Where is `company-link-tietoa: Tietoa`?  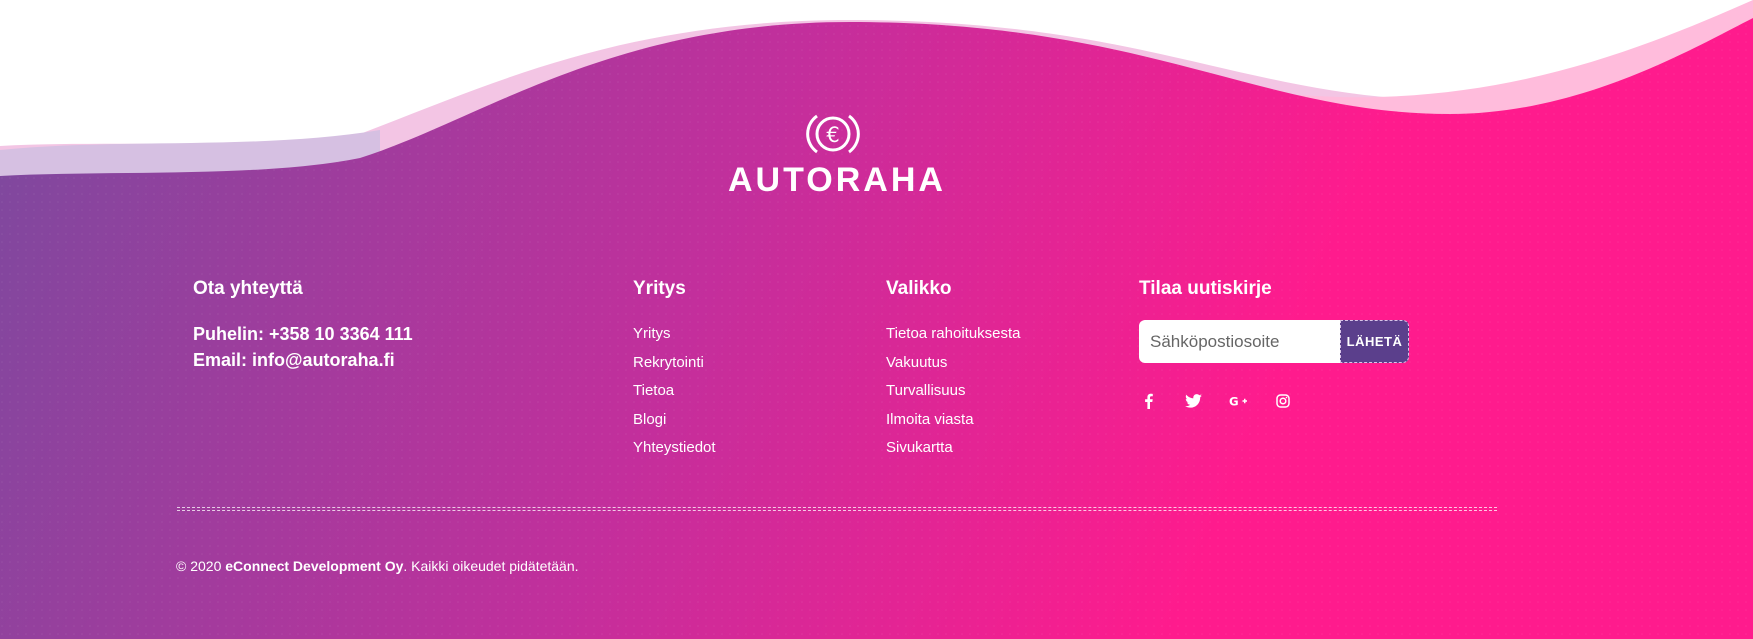 company-link-tietoa: Tietoa is located at coordinates (653, 390).